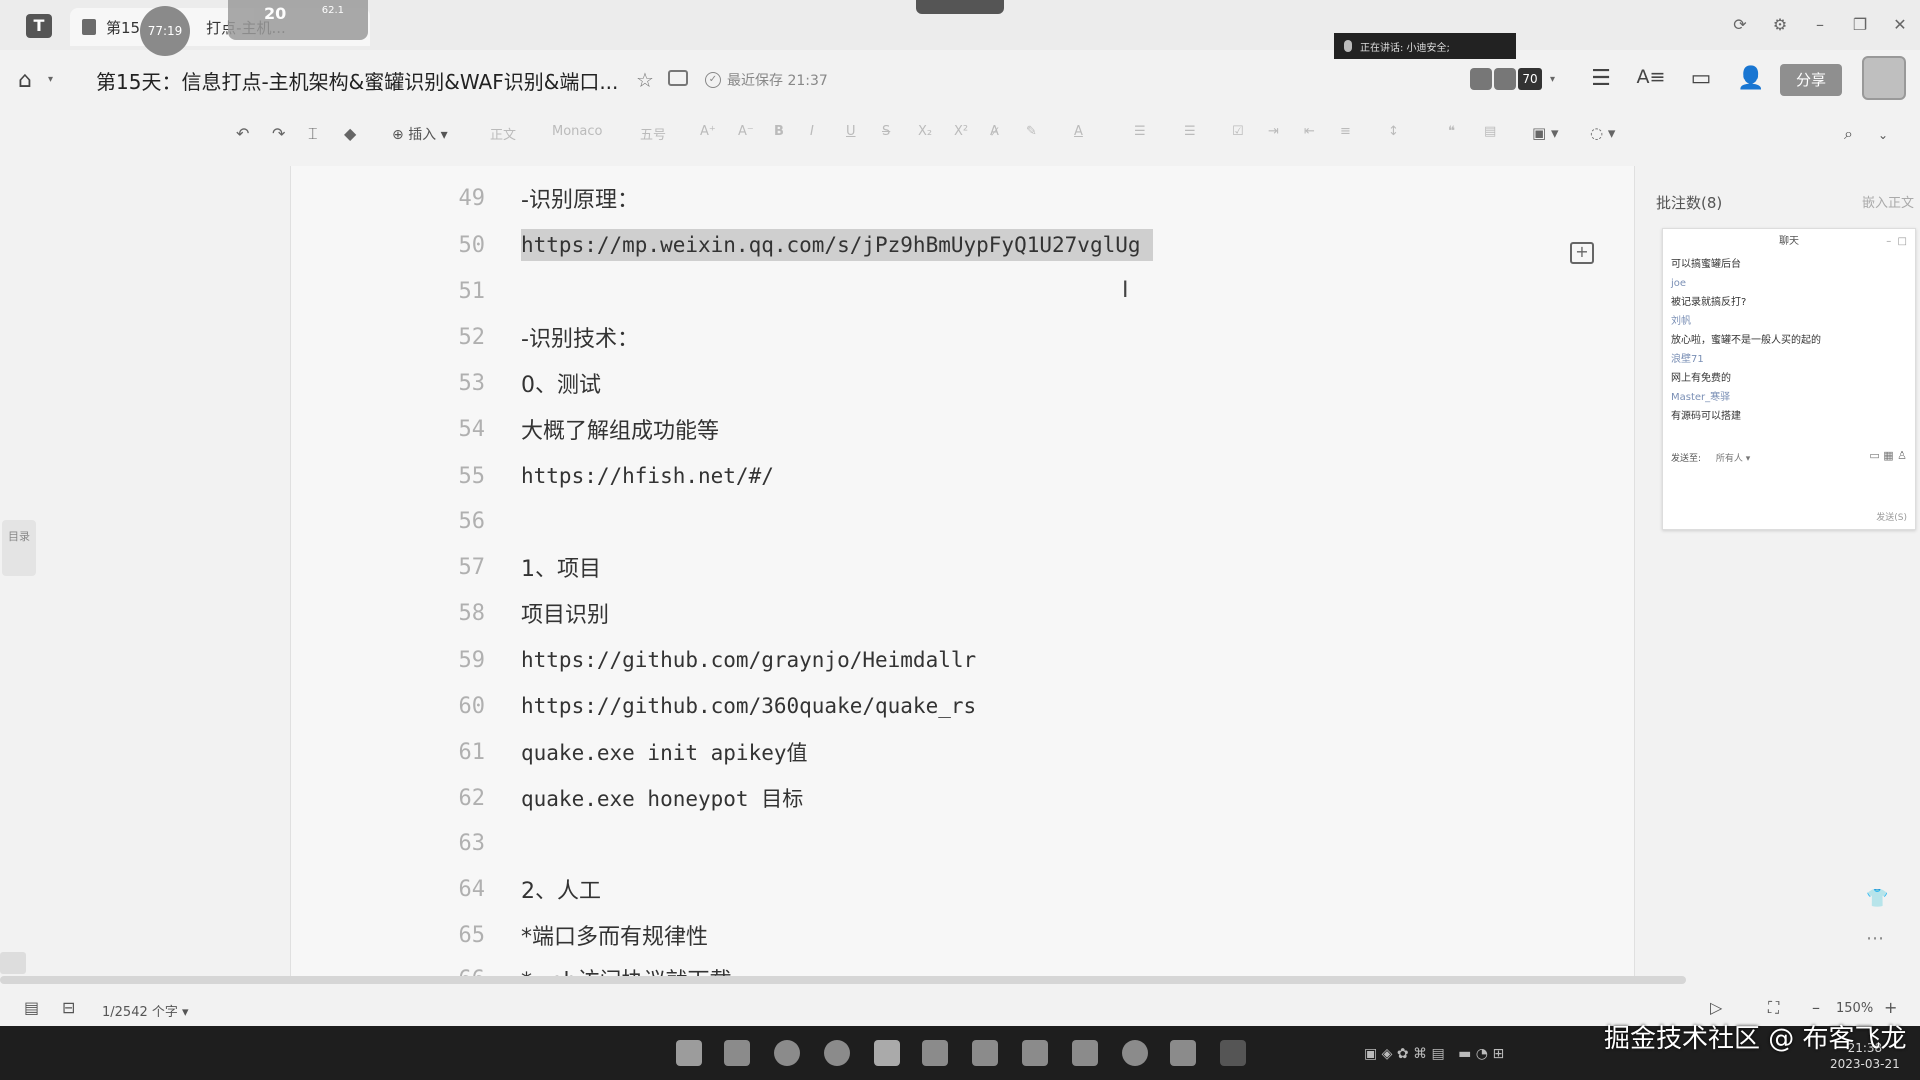 The width and height of the screenshot is (1920, 1080). What do you see at coordinates (614, 935) in the screenshot?
I see `line-text: *端口多而有规律性` at bounding box center [614, 935].